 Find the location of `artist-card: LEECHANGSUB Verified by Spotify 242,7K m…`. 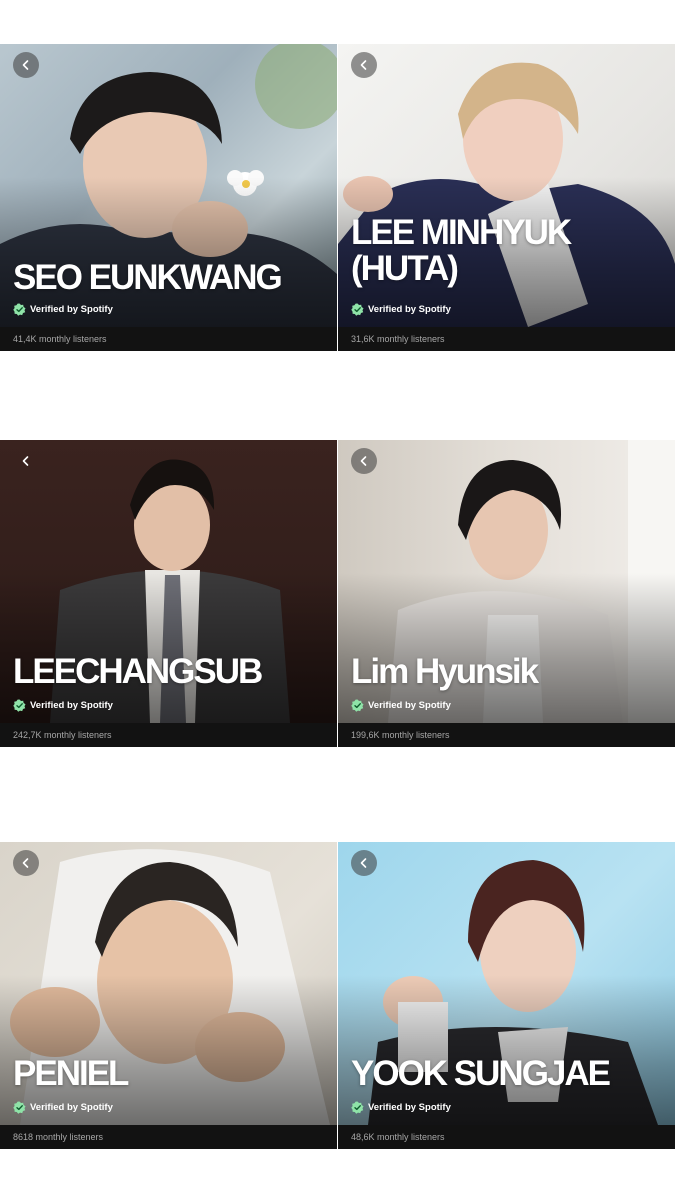

artist-card: LEECHANGSUB Verified by Spotify 242,7K m… is located at coordinates (168, 593).